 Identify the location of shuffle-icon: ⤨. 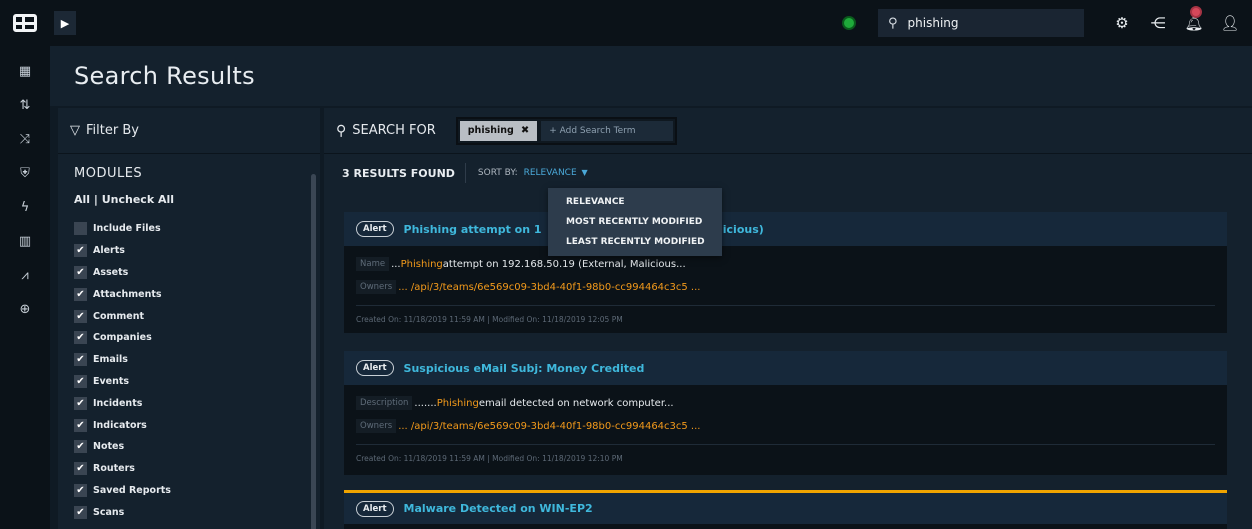
(25, 139).